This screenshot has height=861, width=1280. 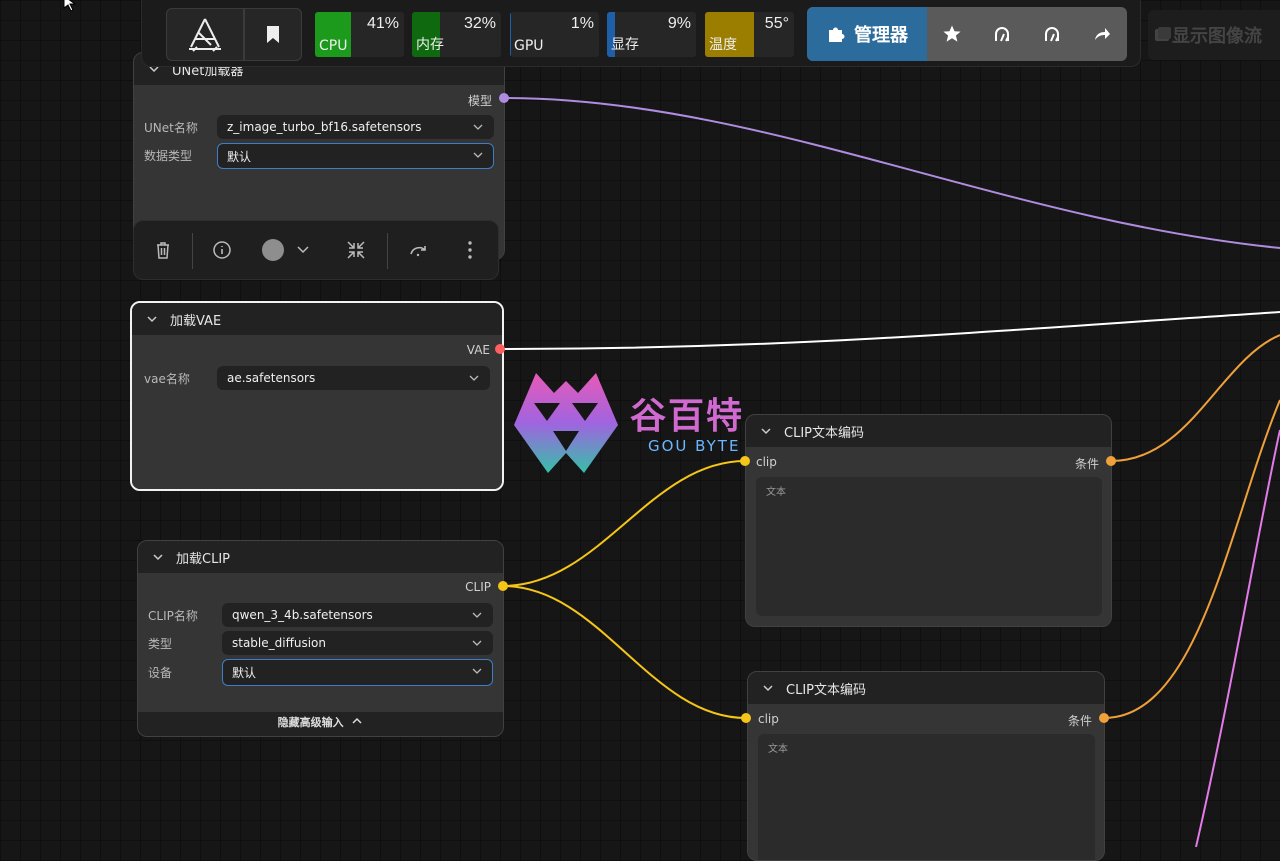 What do you see at coordinates (355, 156) in the screenshot?
I see `dtype-select: 默认` at bounding box center [355, 156].